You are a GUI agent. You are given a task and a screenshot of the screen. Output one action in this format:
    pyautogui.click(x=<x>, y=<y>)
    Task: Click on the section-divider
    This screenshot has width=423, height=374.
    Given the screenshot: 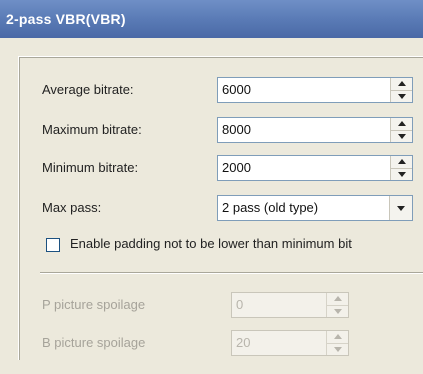 What is the action you would take?
    pyautogui.click(x=231, y=273)
    